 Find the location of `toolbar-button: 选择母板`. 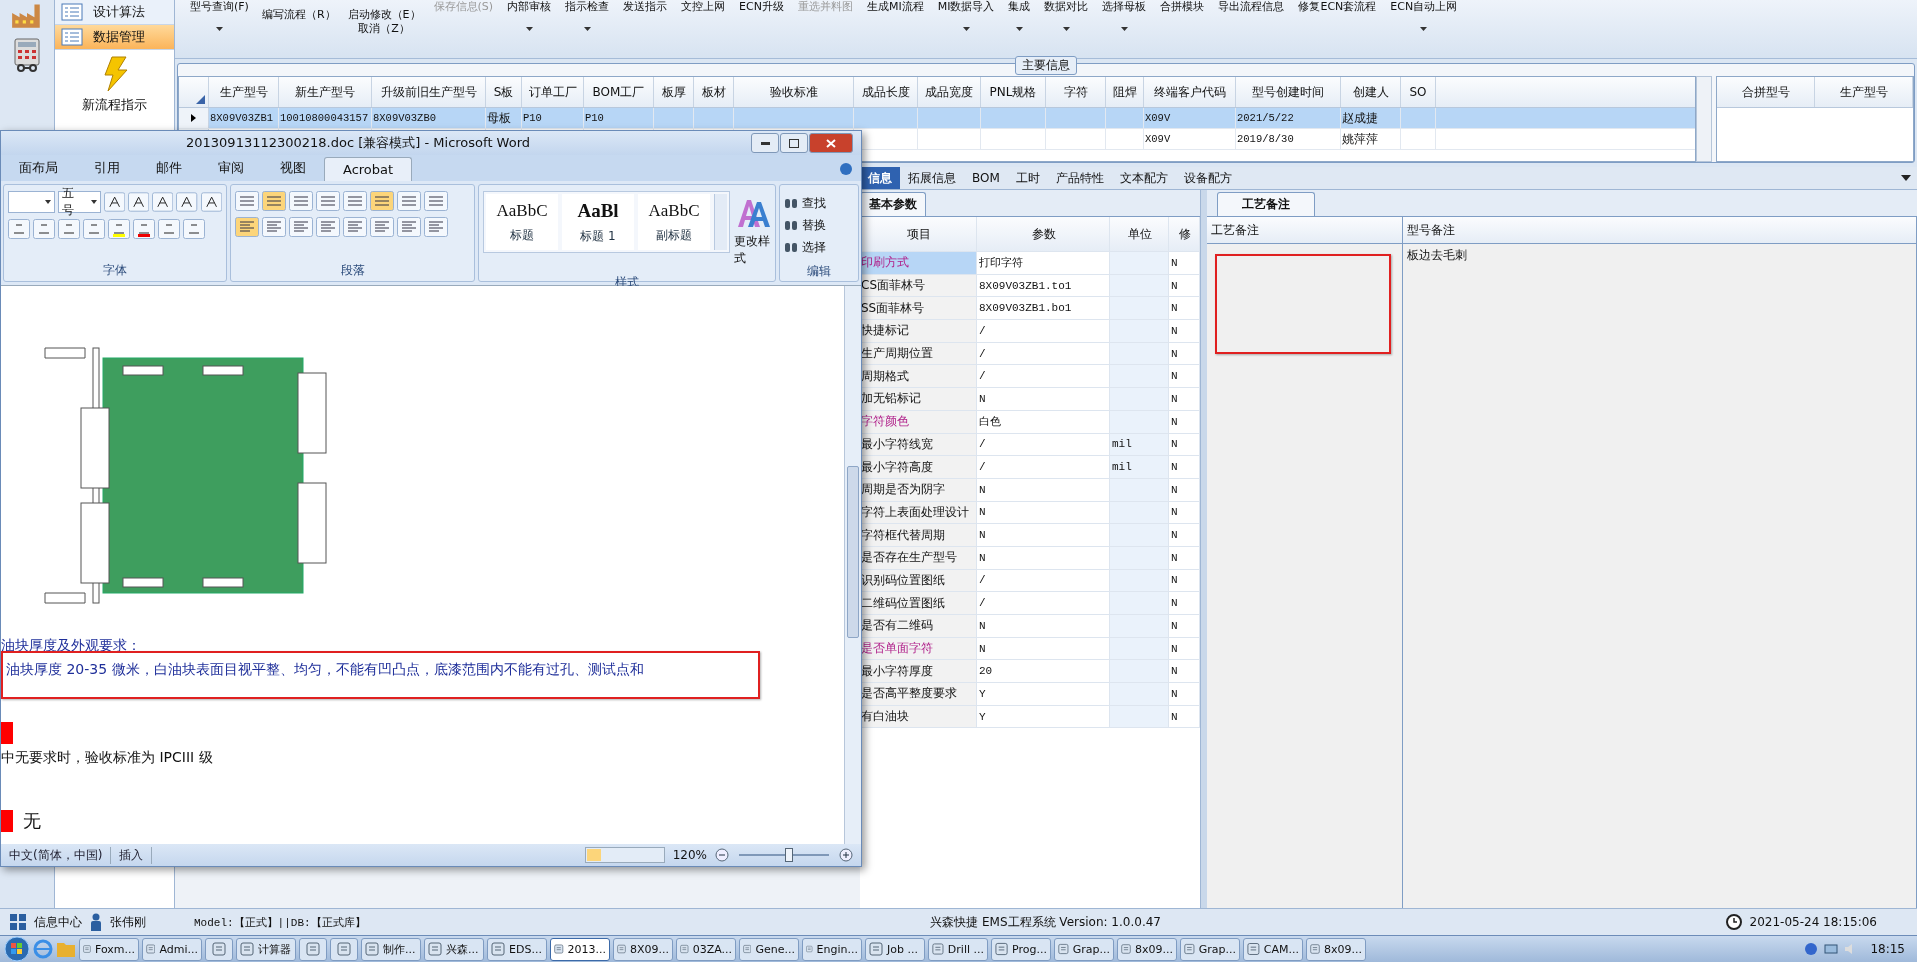

toolbar-button: 选择母板 is located at coordinates (1124, 29).